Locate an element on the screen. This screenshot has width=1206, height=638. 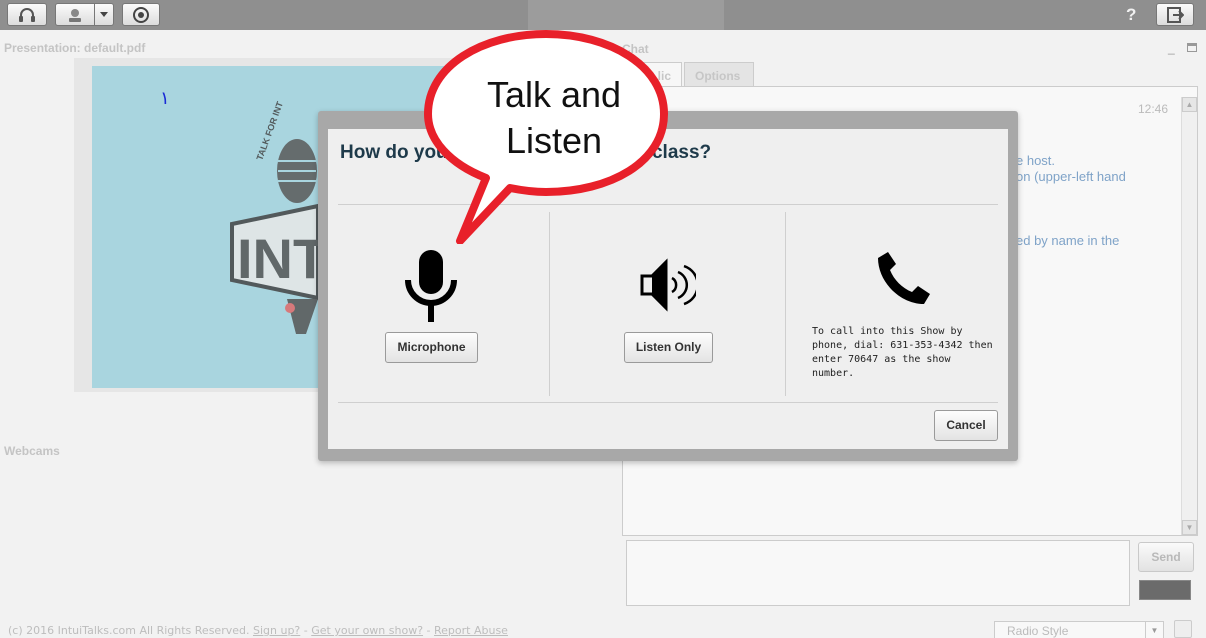
headset-button is located at coordinates (27, 14).